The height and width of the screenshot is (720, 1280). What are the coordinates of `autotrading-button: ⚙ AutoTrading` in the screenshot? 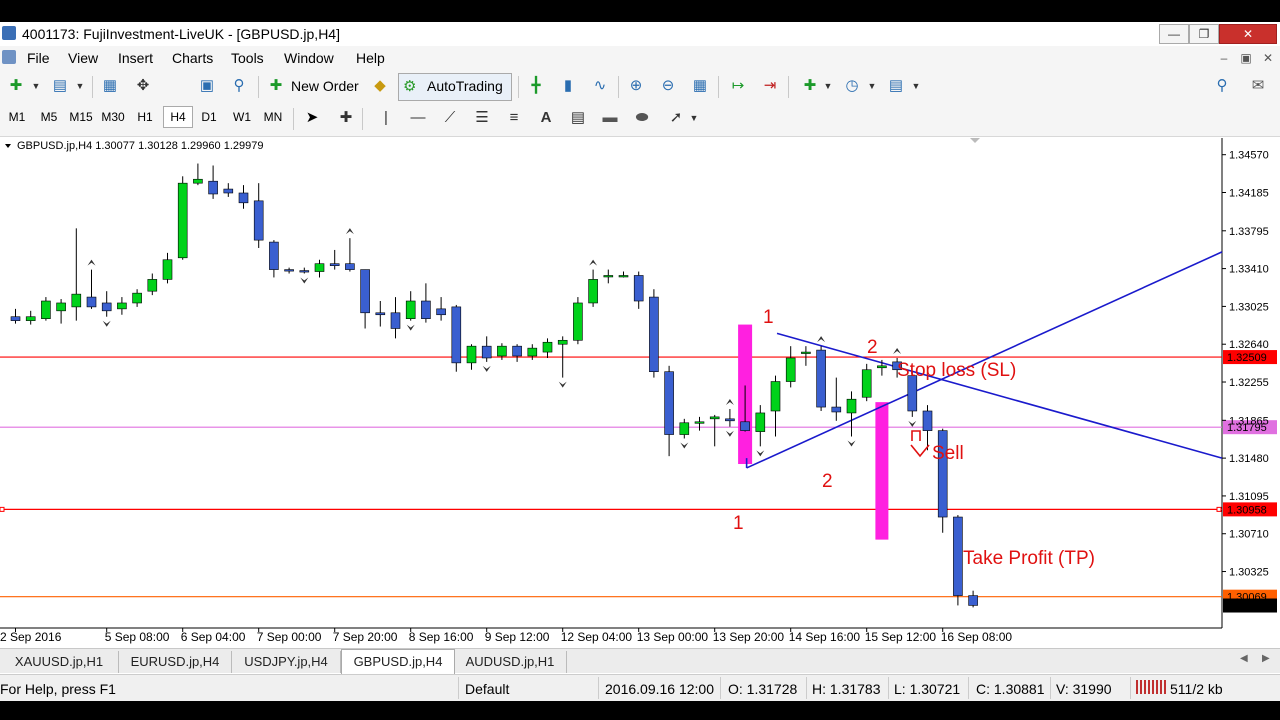 It's located at (455, 87).